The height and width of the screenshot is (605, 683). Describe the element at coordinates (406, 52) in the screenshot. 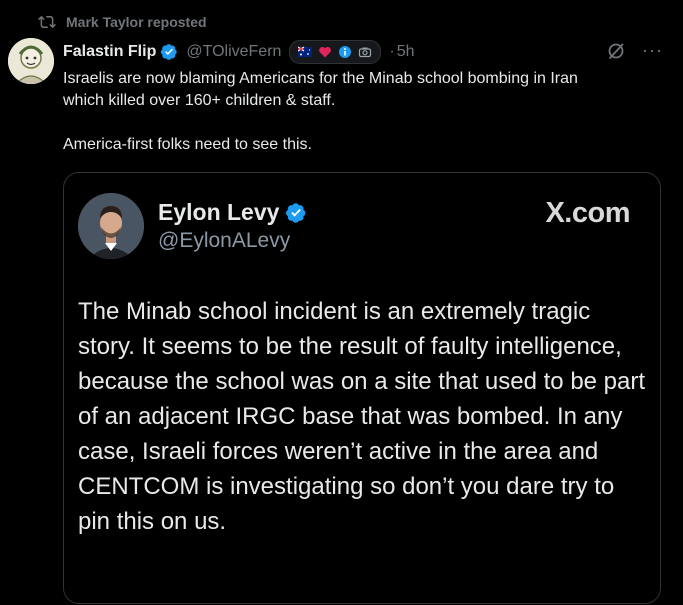

I see `post-timestamp: 5h` at that location.